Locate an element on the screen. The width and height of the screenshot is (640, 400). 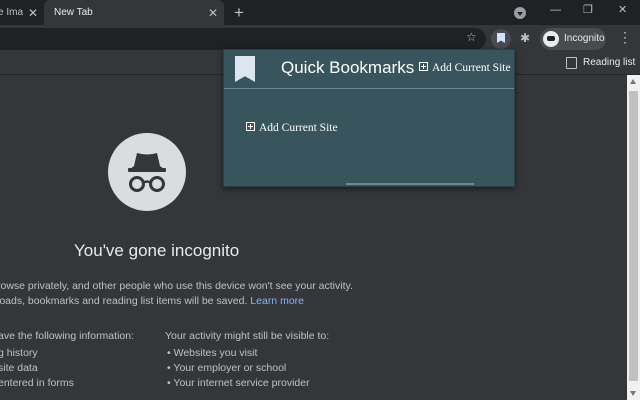
list-item: • Your employer or school is located at coordinates (227, 368).